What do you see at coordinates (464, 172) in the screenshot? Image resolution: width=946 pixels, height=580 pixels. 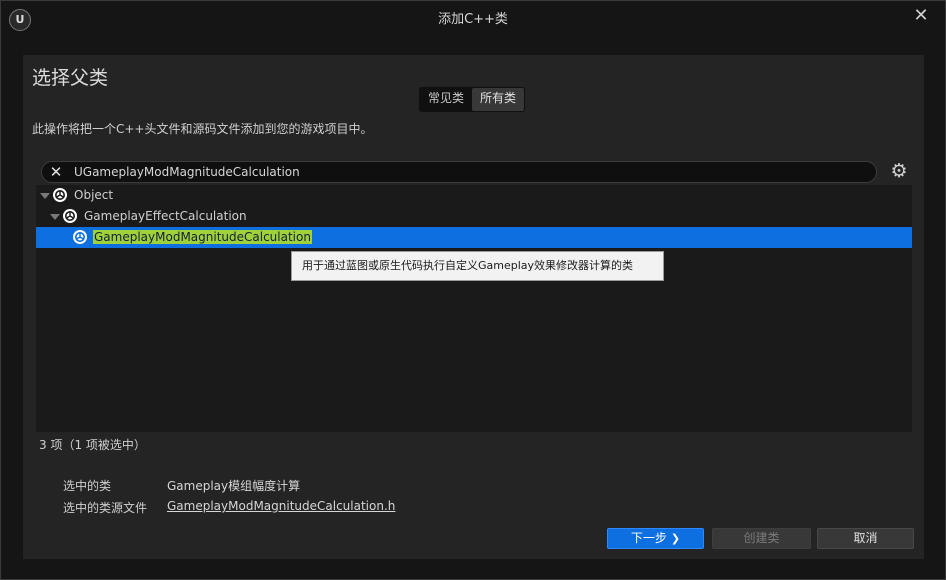 I see `search-input` at bounding box center [464, 172].